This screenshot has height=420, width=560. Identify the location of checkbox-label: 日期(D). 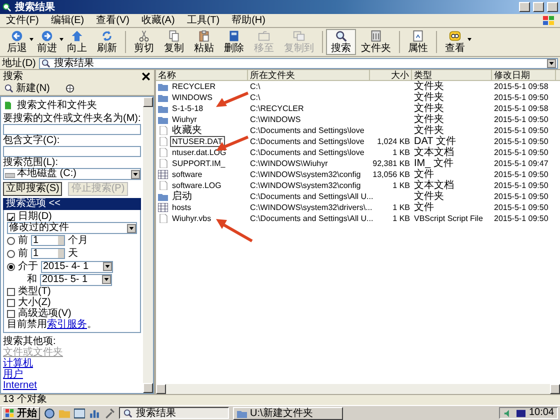
(35, 216).